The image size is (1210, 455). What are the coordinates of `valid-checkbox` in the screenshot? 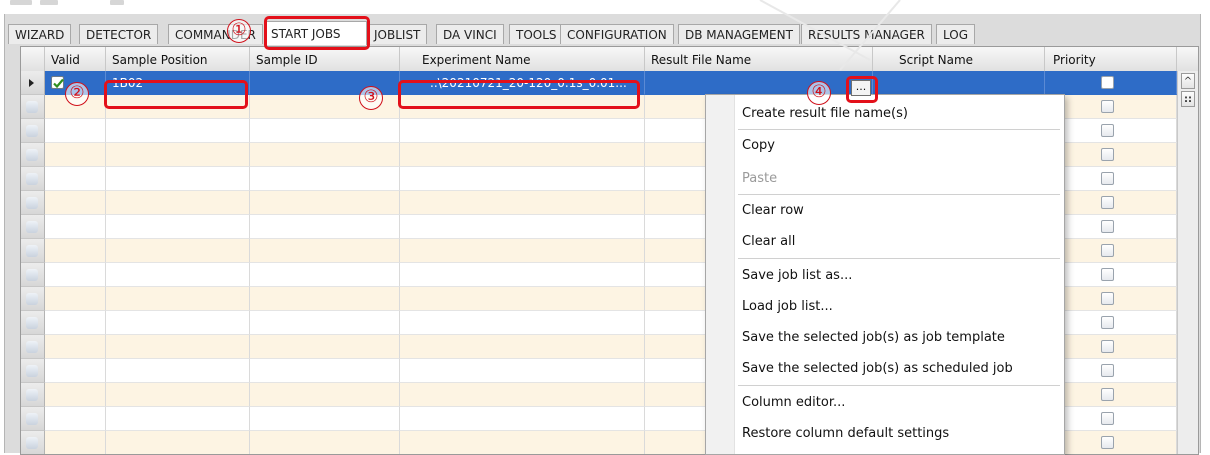 It's located at (57, 82).